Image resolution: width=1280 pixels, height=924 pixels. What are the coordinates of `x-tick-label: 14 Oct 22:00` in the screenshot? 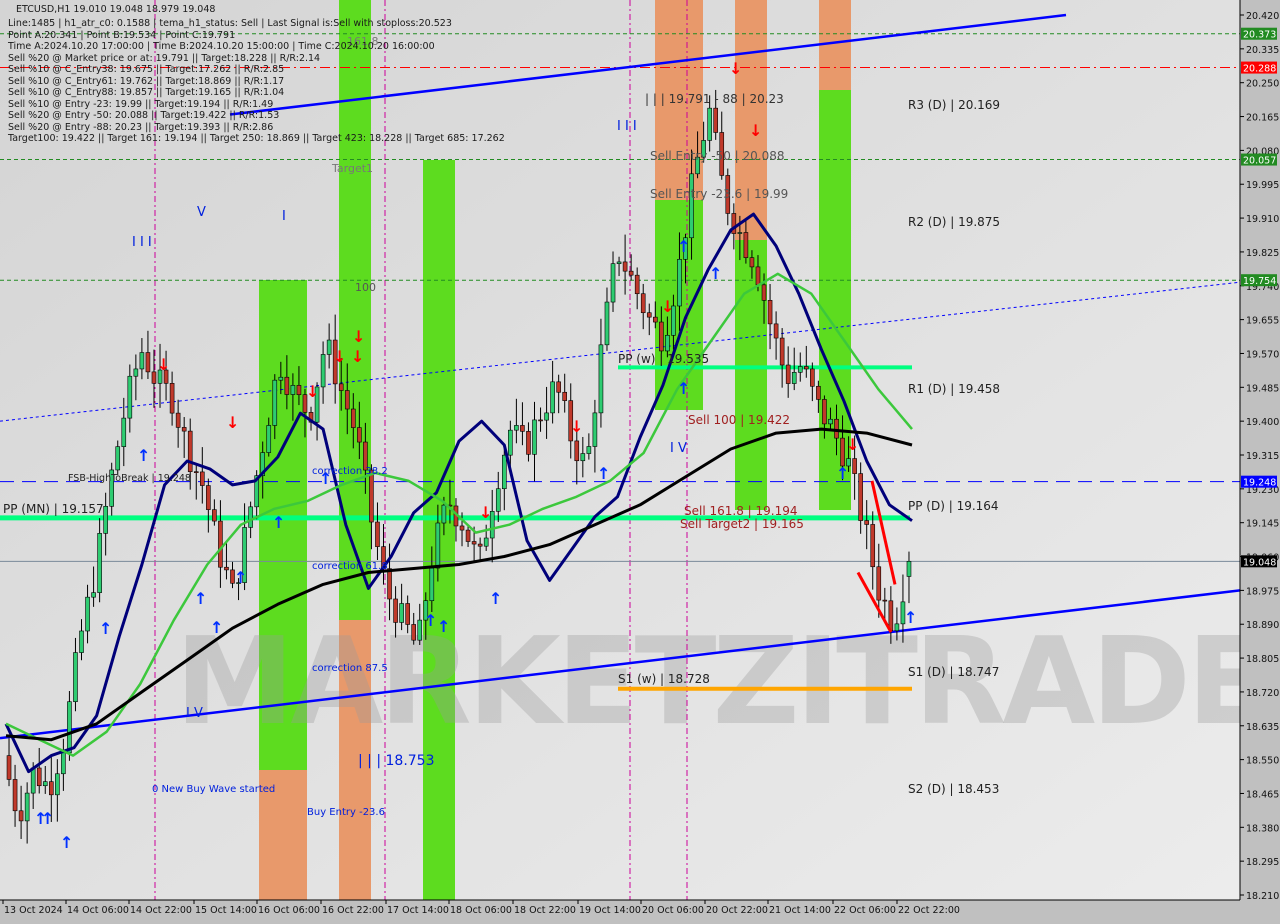 It's located at (161, 910).